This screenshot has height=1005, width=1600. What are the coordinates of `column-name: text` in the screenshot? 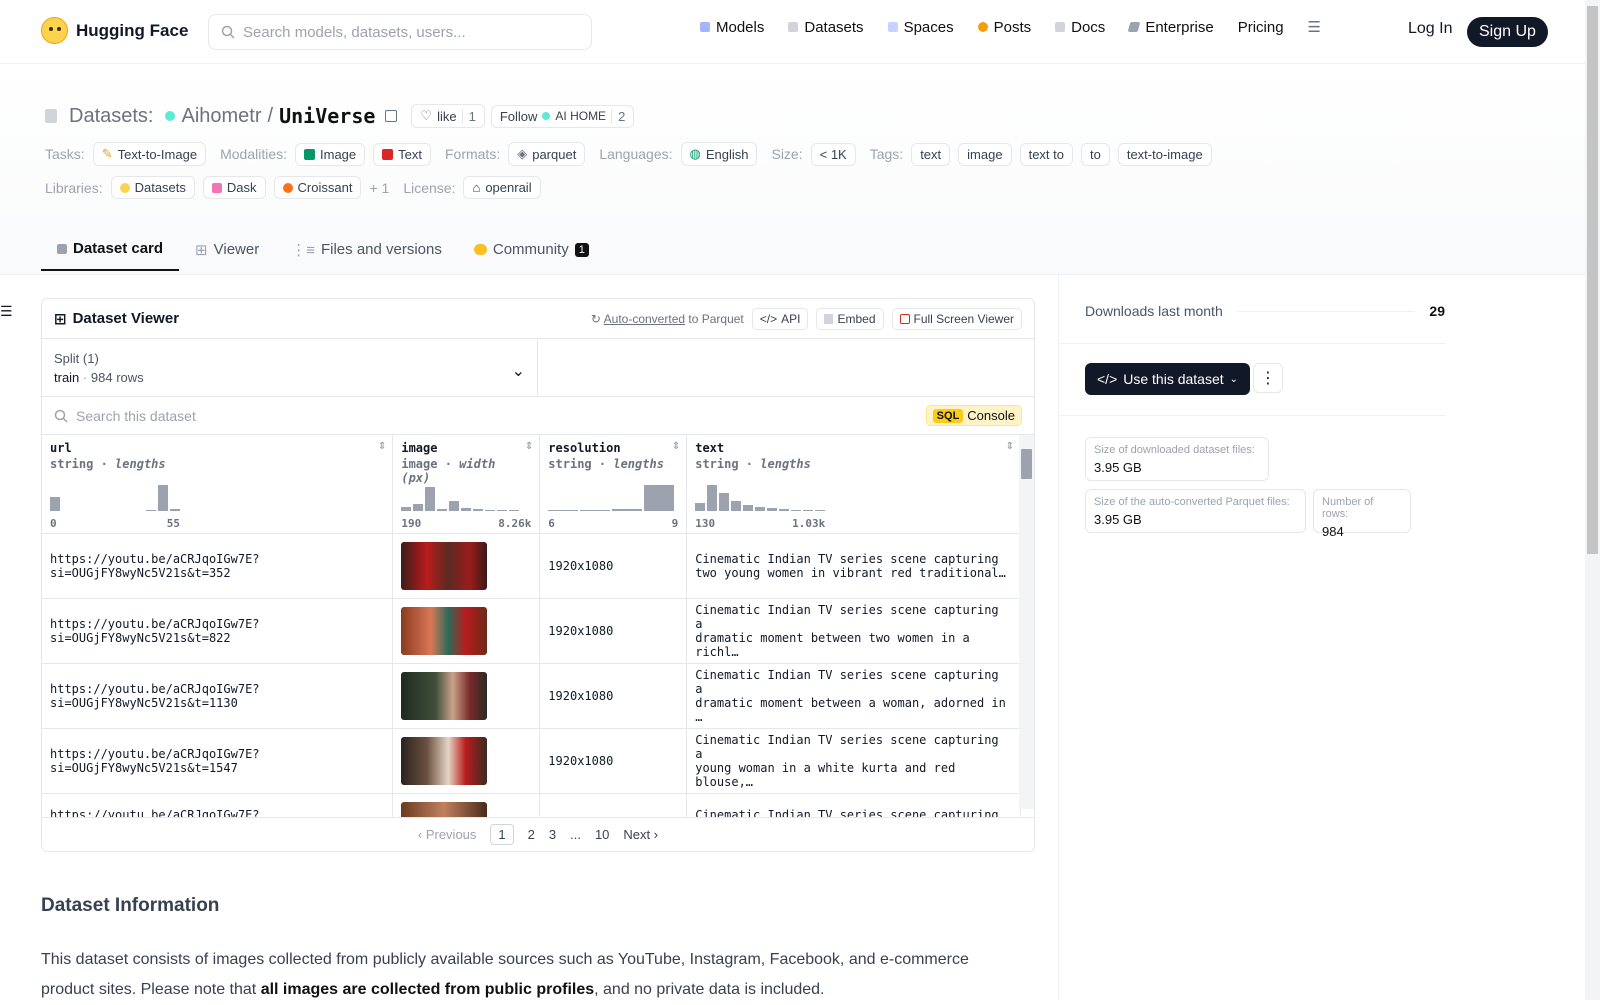 It's located at (710, 448).